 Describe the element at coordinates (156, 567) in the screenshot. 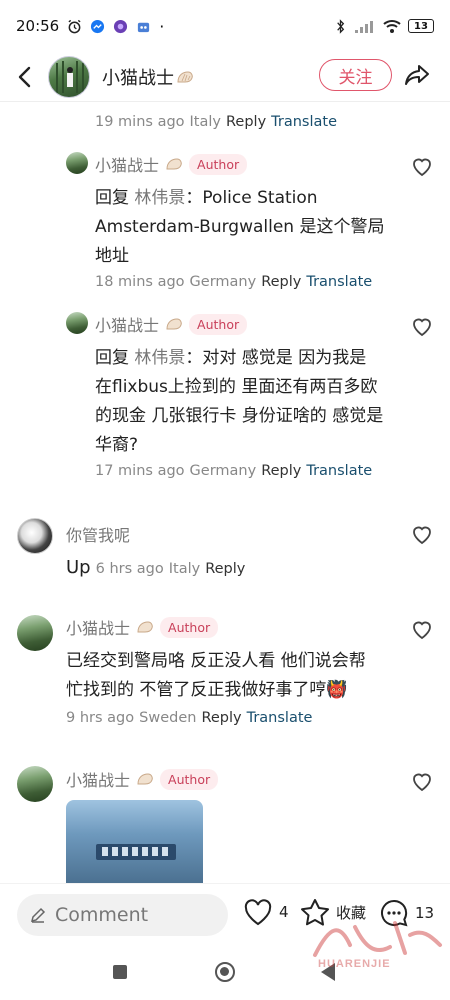

I see `comment-meta: Up 6 hrs ago Italy Reply` at that location.